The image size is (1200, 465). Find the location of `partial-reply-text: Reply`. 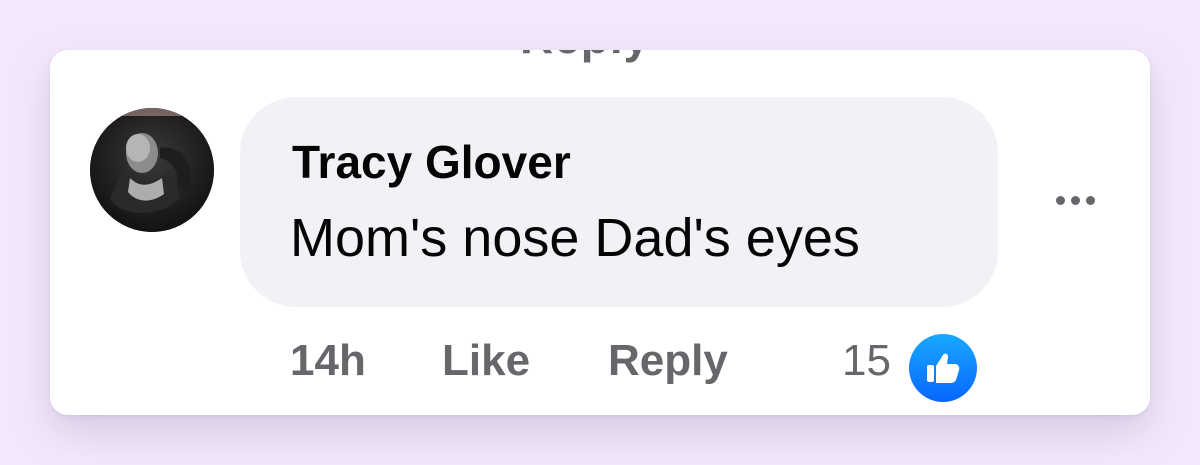

partial-reply-text: Reply is located at coordinates (585, 57).